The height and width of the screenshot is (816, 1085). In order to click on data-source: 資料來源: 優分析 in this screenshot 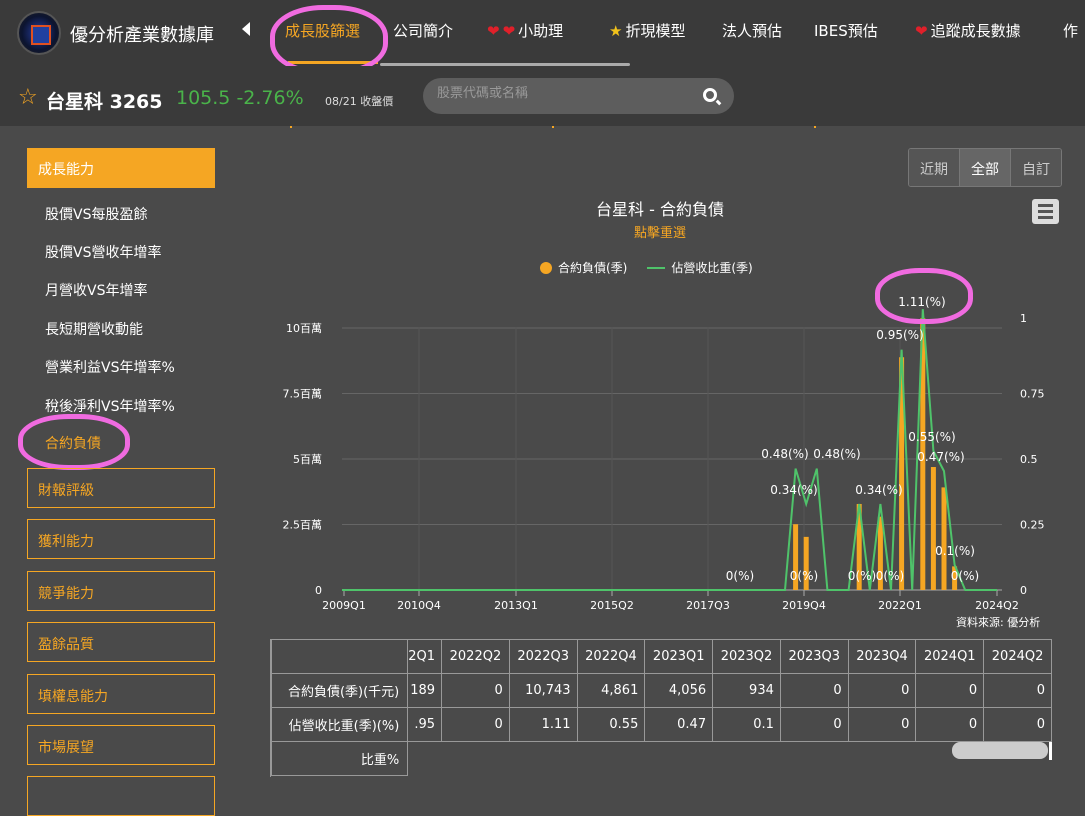, I will do `click(998, 622)`.